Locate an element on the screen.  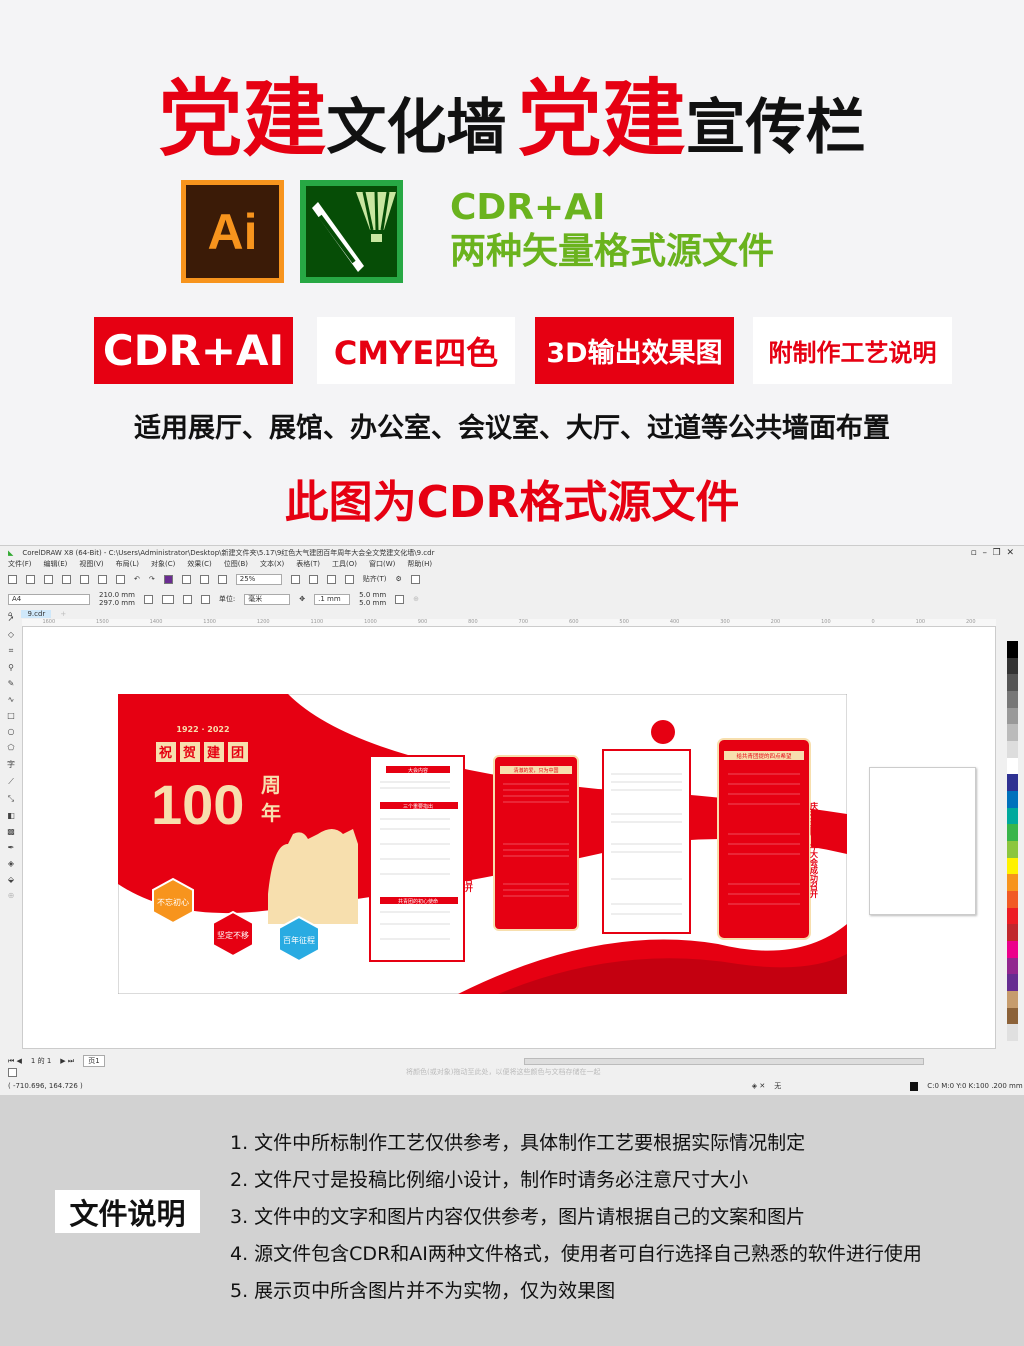
menu-object: 对象(C) is located at coordinates (163, 564).